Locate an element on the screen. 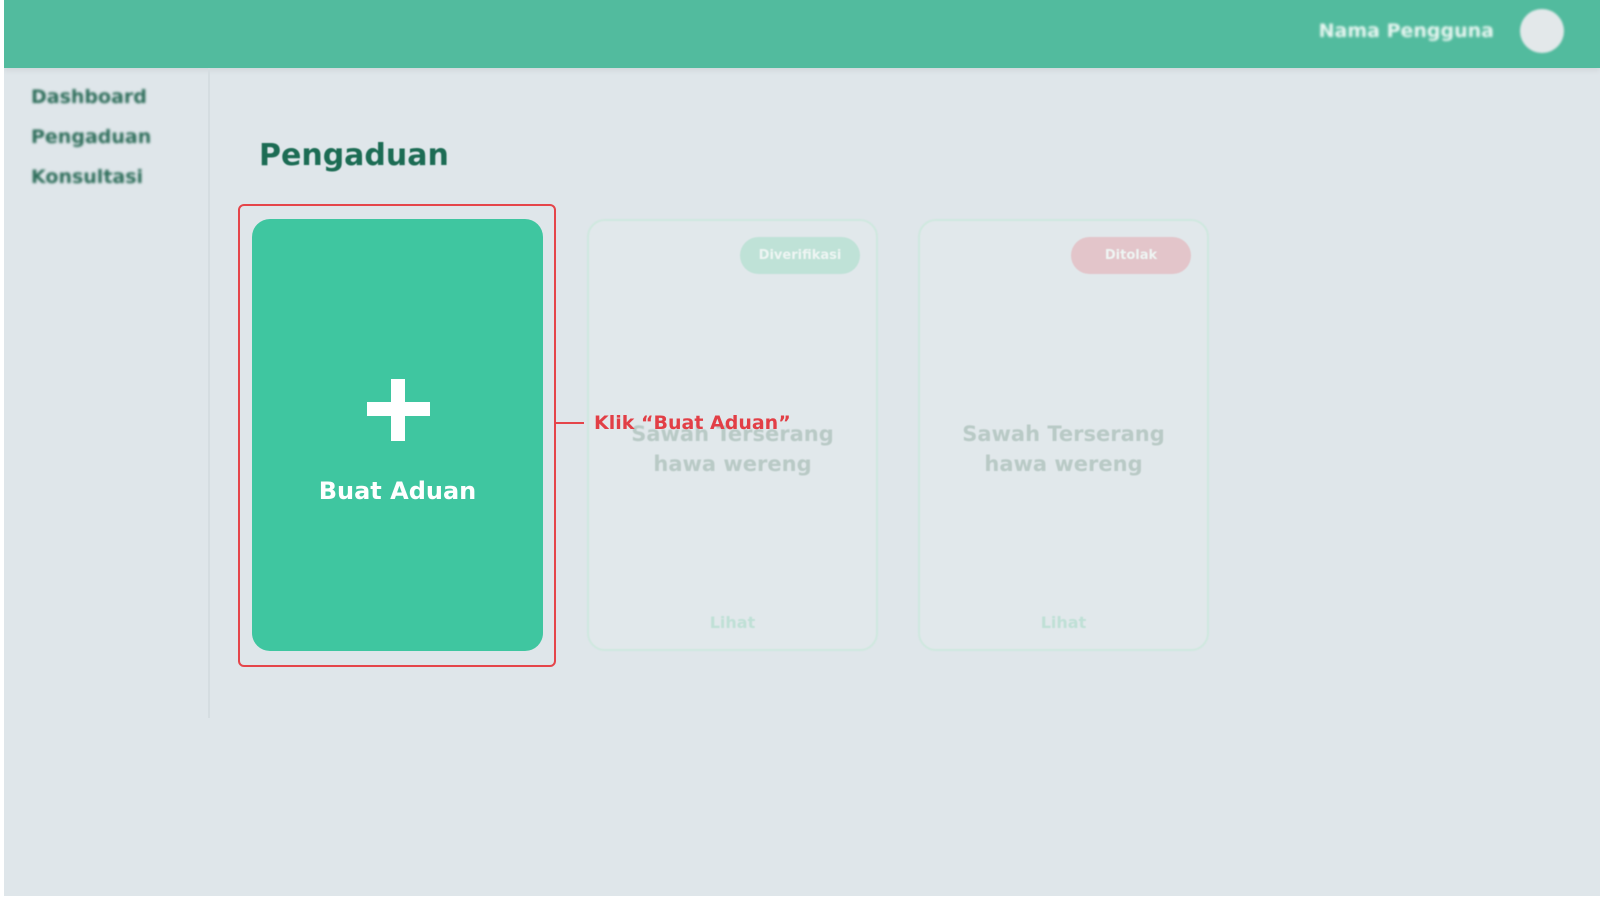  sidebar-item-dashboard: Dashboard is located at coordinates (89, 97).